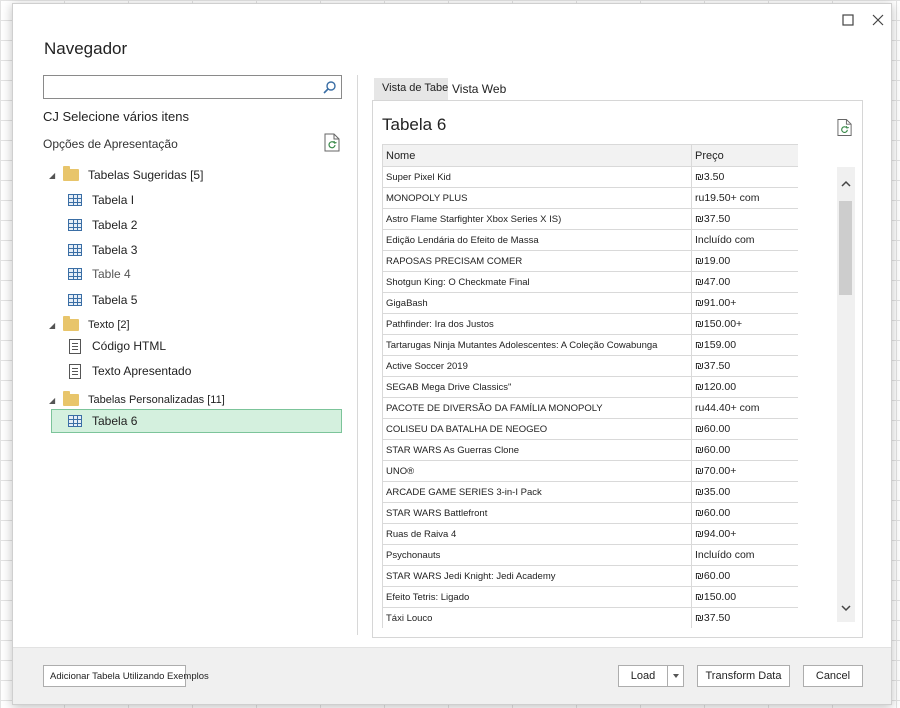 This screenshot has height=708, width=900. I want to click on table-row: RAPOSAS PRECISAM COMER ₪19.00, so click(590, 261).